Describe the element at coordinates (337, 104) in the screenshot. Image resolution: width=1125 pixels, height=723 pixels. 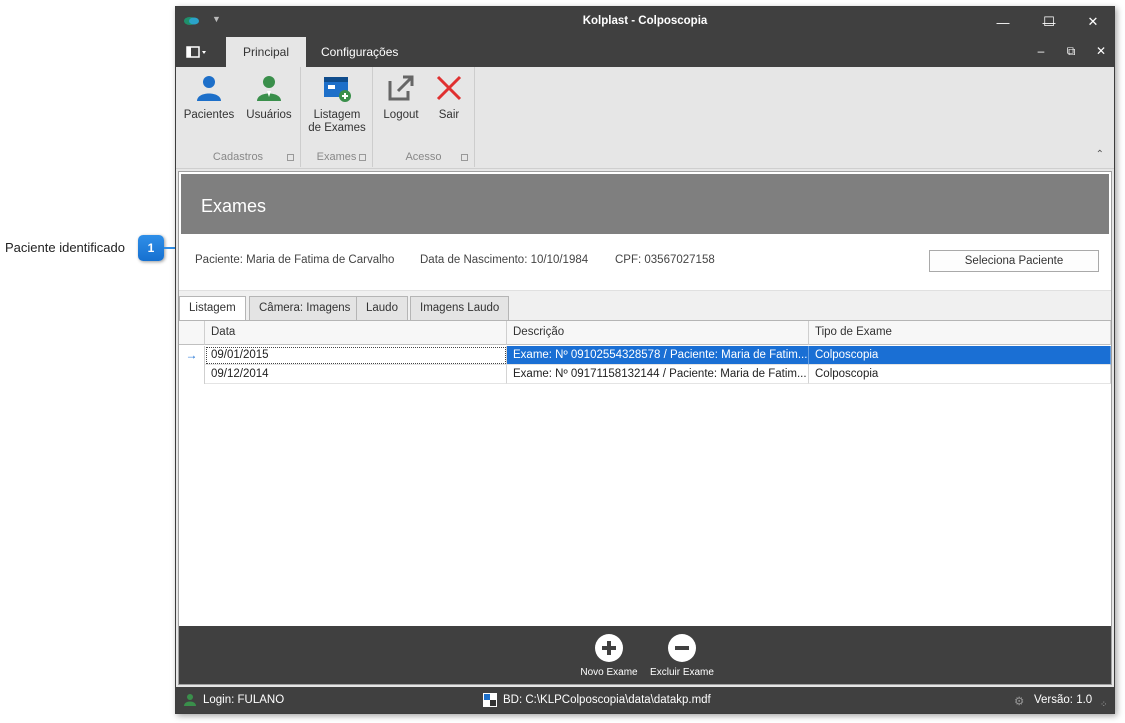
I see `listagem-exames-button: Listagem de Exames` at that location.